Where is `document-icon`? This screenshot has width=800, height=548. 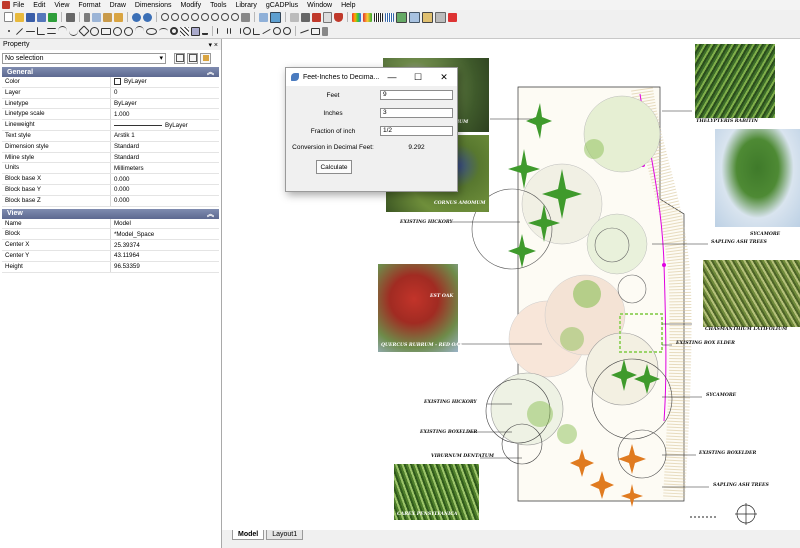 document-icon is located at coordinates (327, 17).